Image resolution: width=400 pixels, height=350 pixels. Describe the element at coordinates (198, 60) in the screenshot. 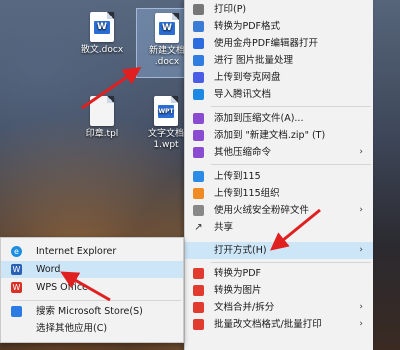

I see `image-batch-icon` at that location.